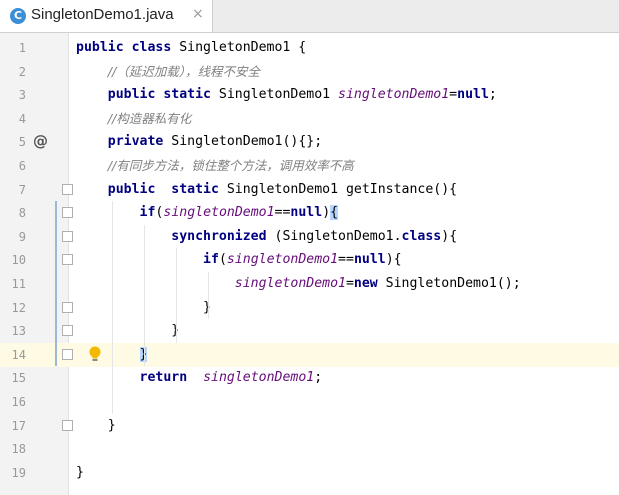 This screenshot has height=495, width=619. I want to click on code-line: 6 //有同步方法，锁住整个方法，调用效率不高, so click(309, 166).